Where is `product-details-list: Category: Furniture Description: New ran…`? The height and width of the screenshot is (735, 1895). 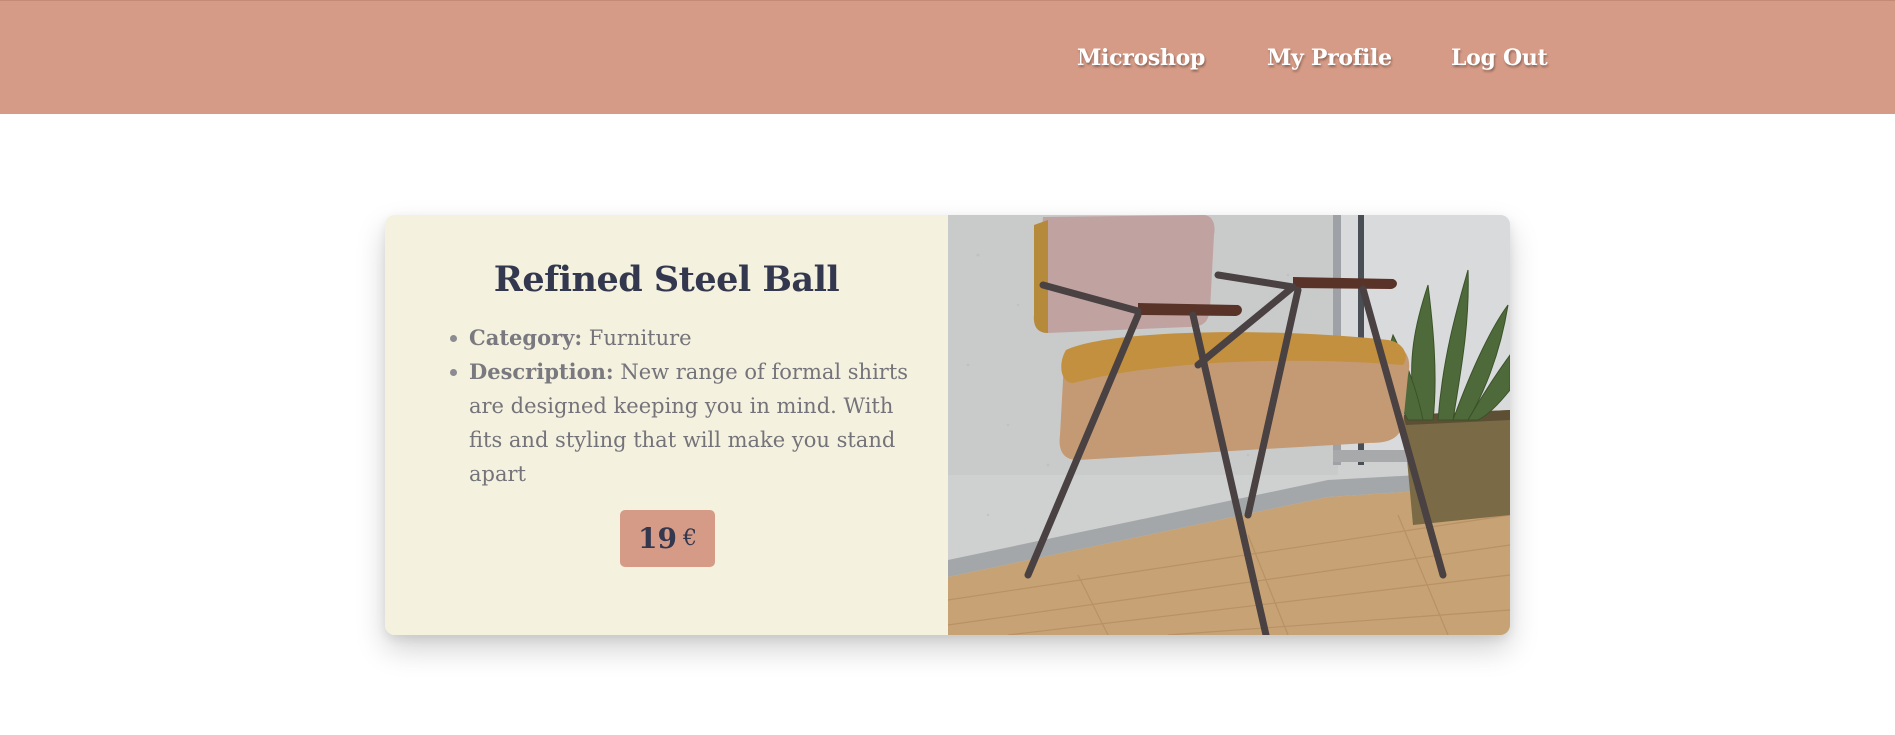
product-details-list: Category: Furniture Description: New ran… is located at coordinates (689, 406).